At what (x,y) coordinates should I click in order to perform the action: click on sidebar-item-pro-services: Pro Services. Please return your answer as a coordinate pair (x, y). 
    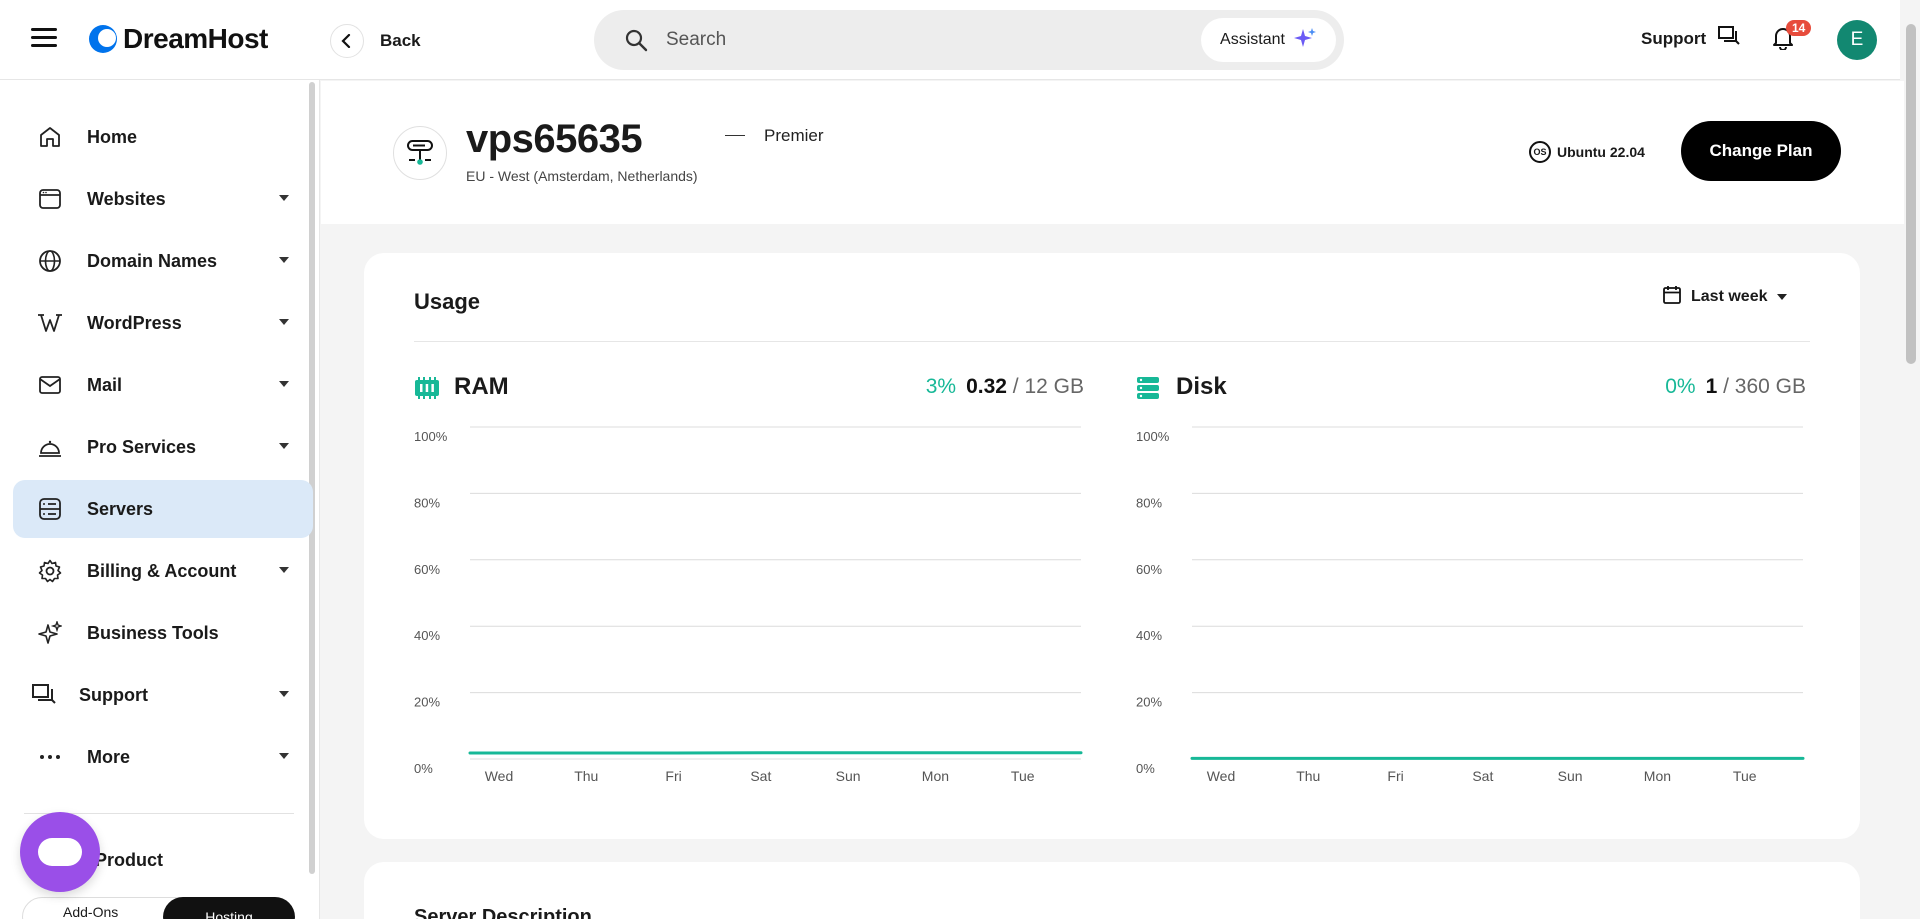
    Looking at the image, I should click on (163, 447).